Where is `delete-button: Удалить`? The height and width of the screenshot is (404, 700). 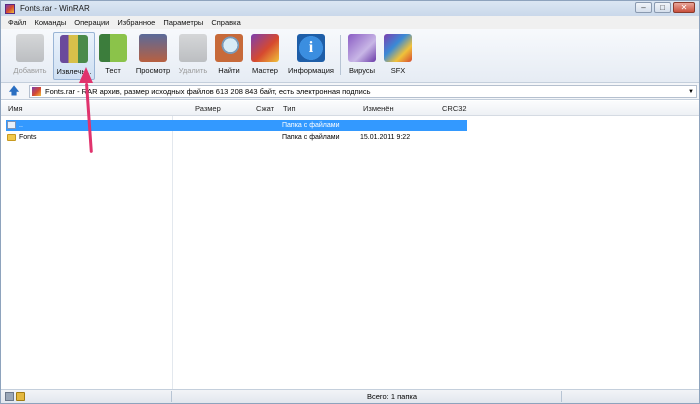 delete-button: Удалить is located at coordinates (193, 56).